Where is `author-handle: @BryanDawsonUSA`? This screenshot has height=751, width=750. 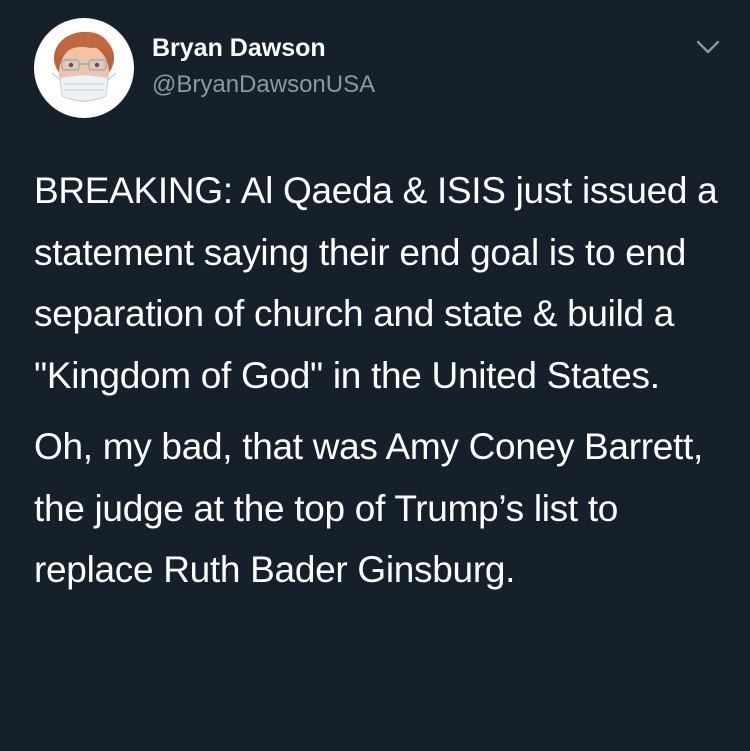 author-handle: @BryanDawsonUSA is located at coordinates (263, 85).